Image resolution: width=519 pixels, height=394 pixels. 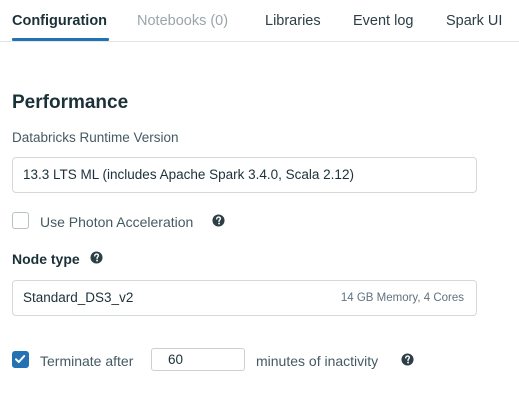 What do you see at coordinates (95, 137) in the screenshot?
I see `runtime-version-label: Databricks Runtime Version` at bounding box center [95, 137].